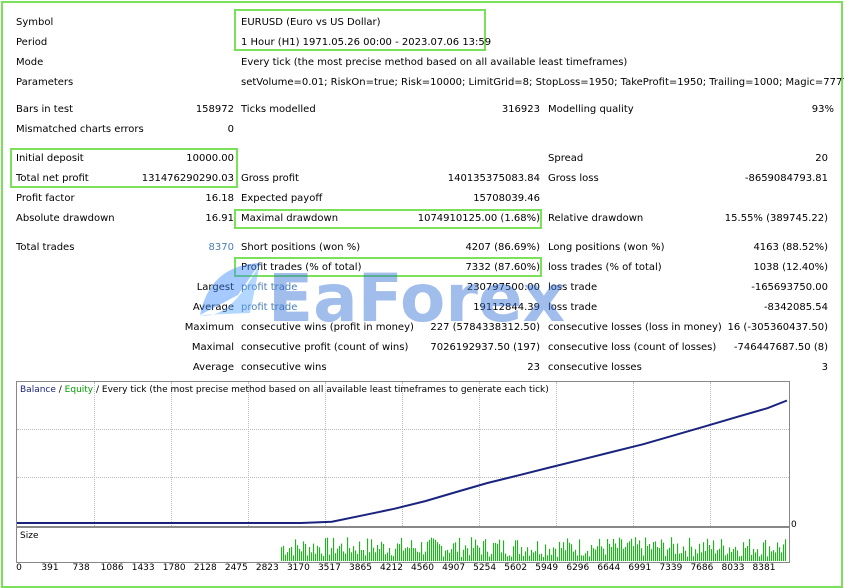 The width and height of the screenshot is (844, 588). What do you see at coordinates (391, 568) in the screenshot?
I see `x-tick-label: 4212` at bounding box center [391, 568].